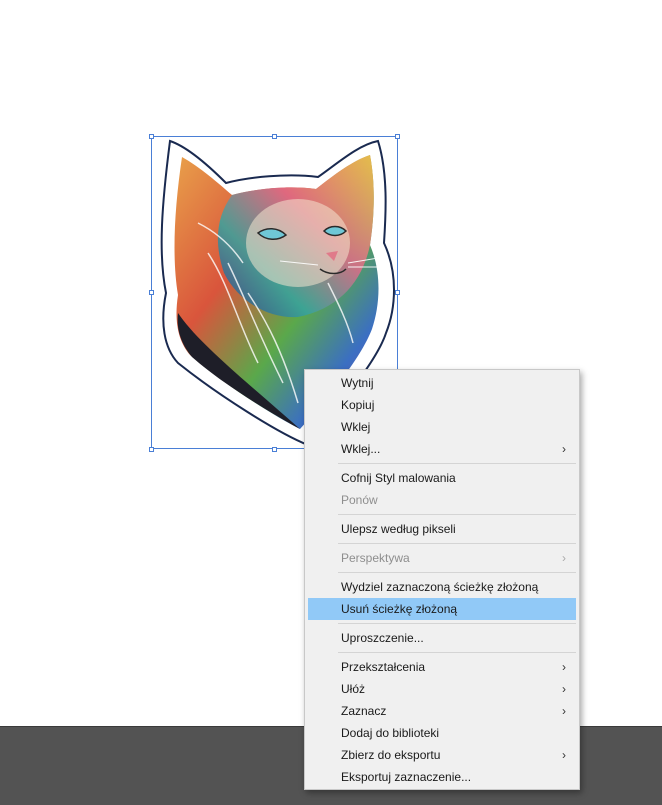  I want to click on menu-item-make-pixel-perfect: Ulepsz według pikseli, so click(442, 529).